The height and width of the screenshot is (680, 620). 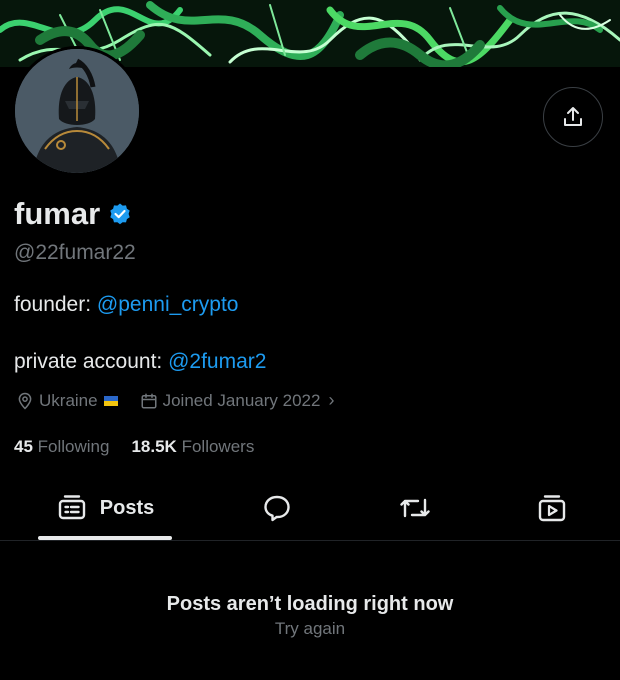 I want to click on mention-link: @2fumar2, so click(x=217, y=361).